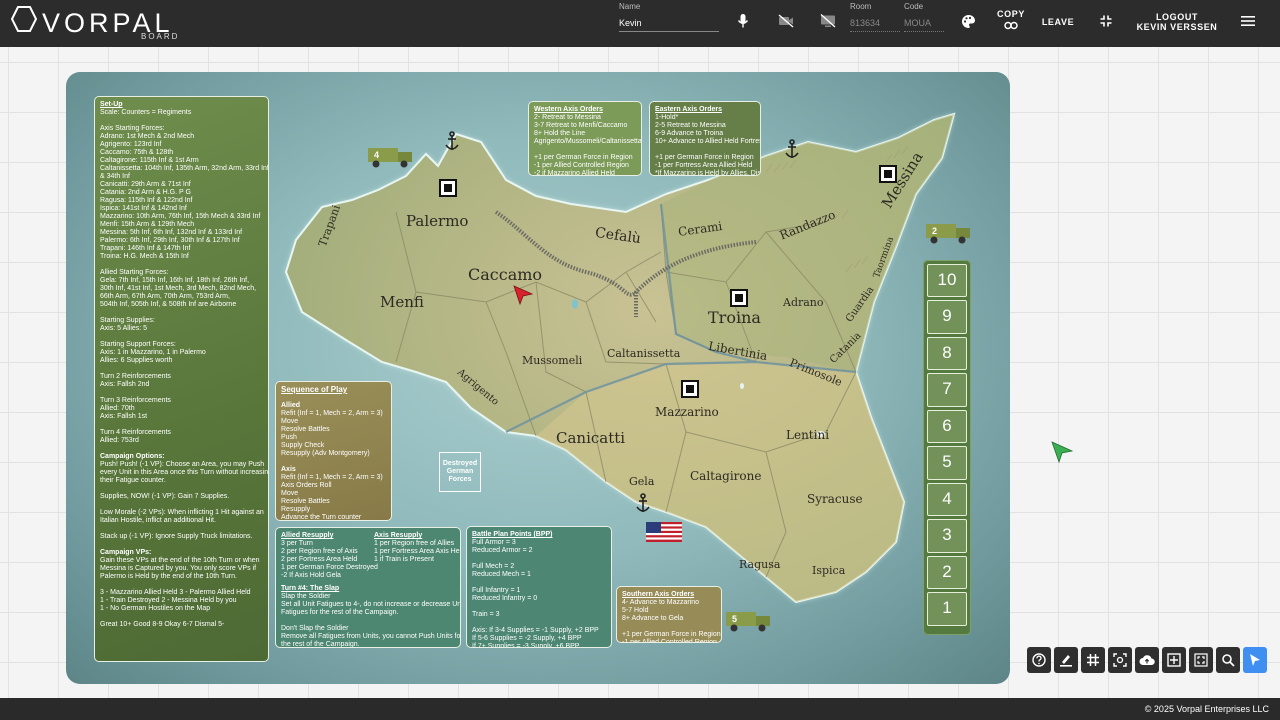  What do you see at coordinates (947, 353) in the screenshot?
I see `turn-track-cell: 8` at bounding box center [947, 353].